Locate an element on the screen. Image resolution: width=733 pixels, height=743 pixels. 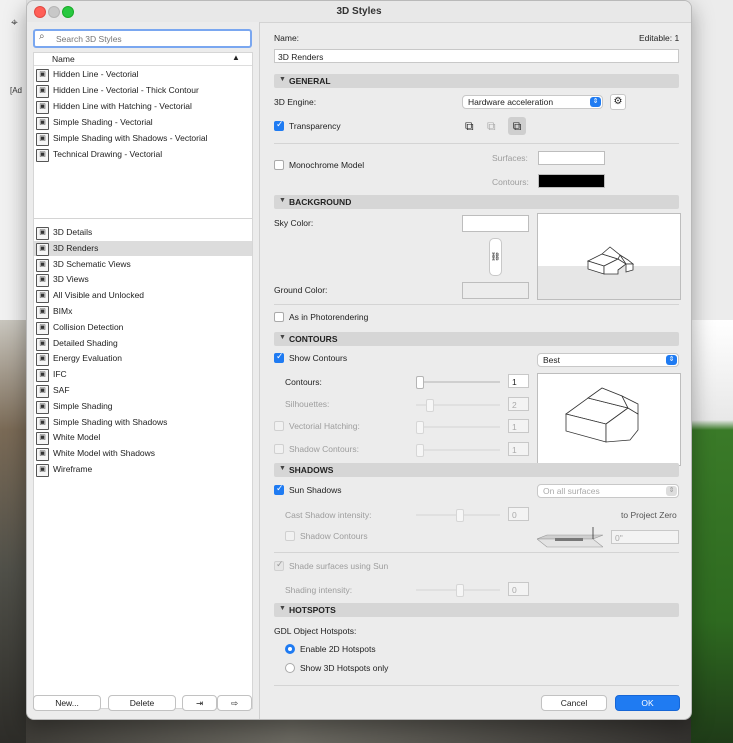
search-icon: ⌕ is located at coordinates (42, 36).